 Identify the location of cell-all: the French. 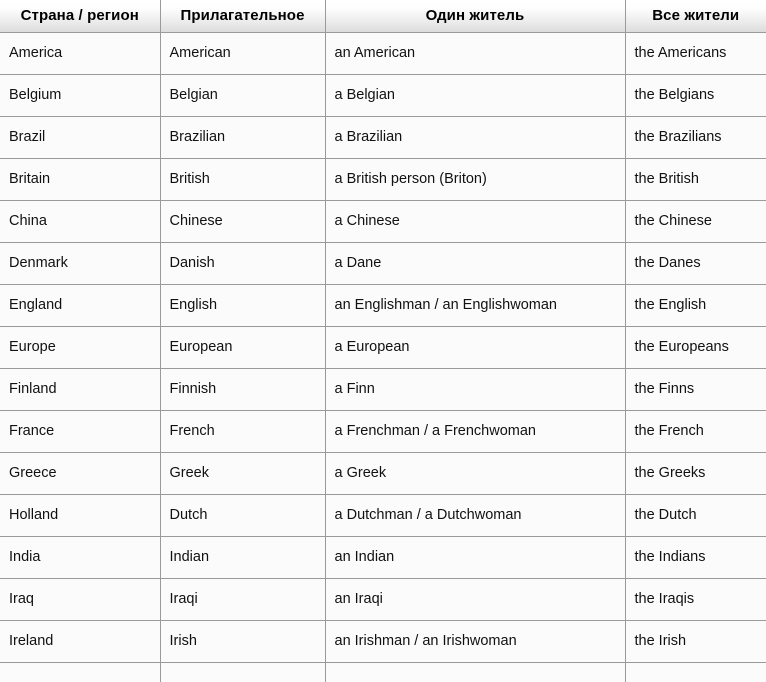
(695, 431).